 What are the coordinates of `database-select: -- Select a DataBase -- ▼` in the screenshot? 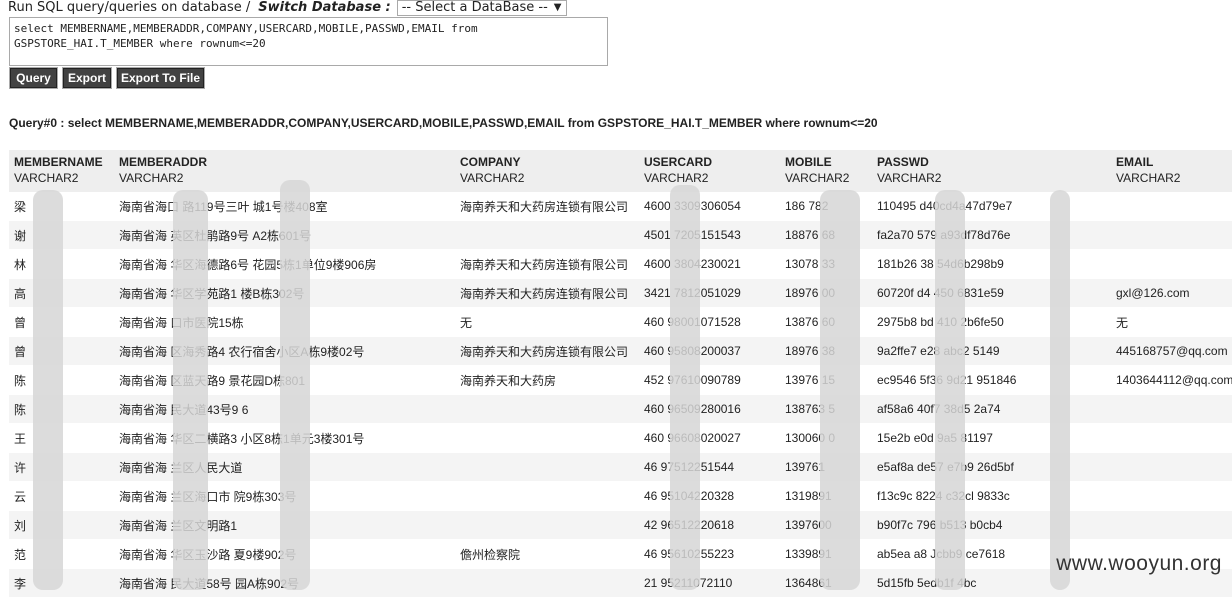 It's located at (481, 8).